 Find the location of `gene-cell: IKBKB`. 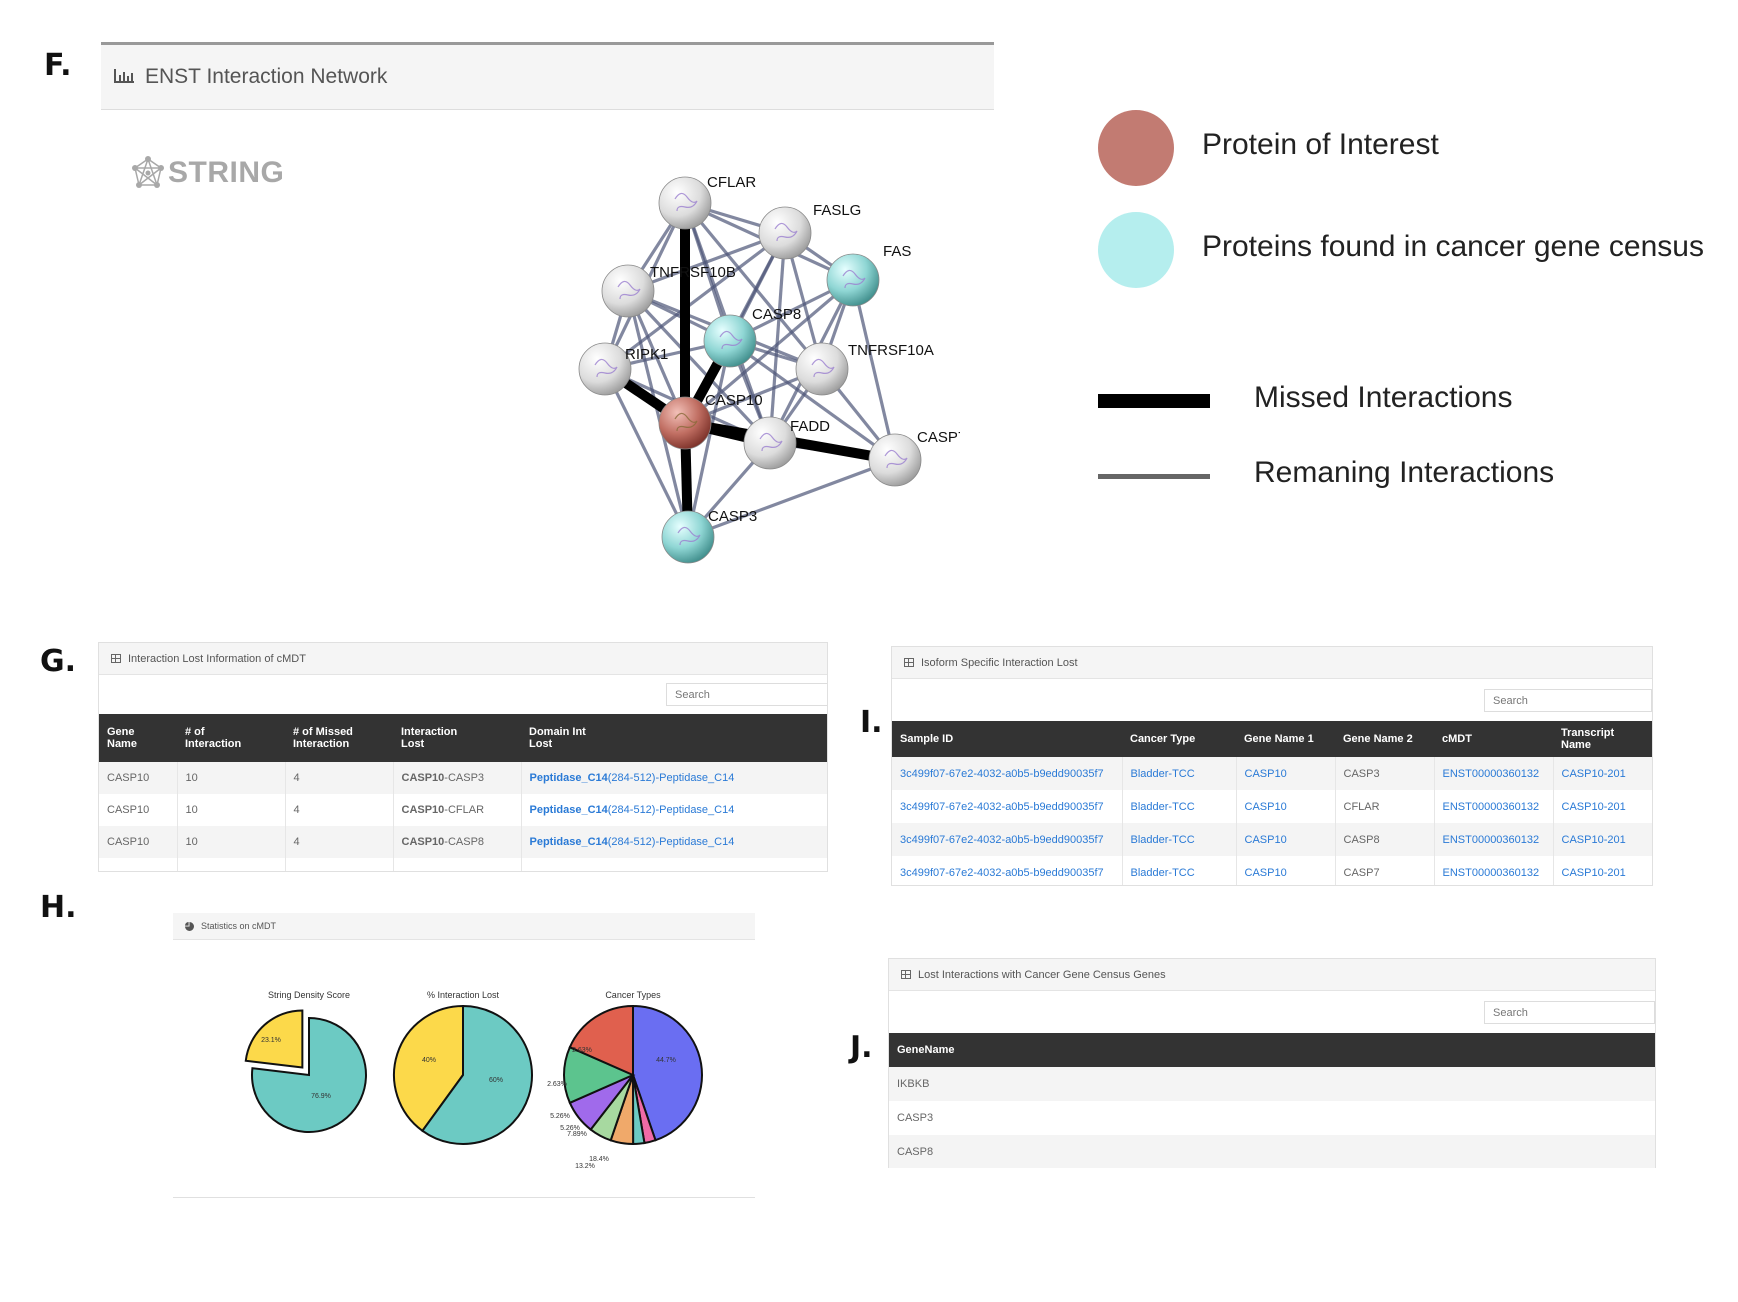

gene-cell: IKBKB is located at coordinates (1272, 1084).